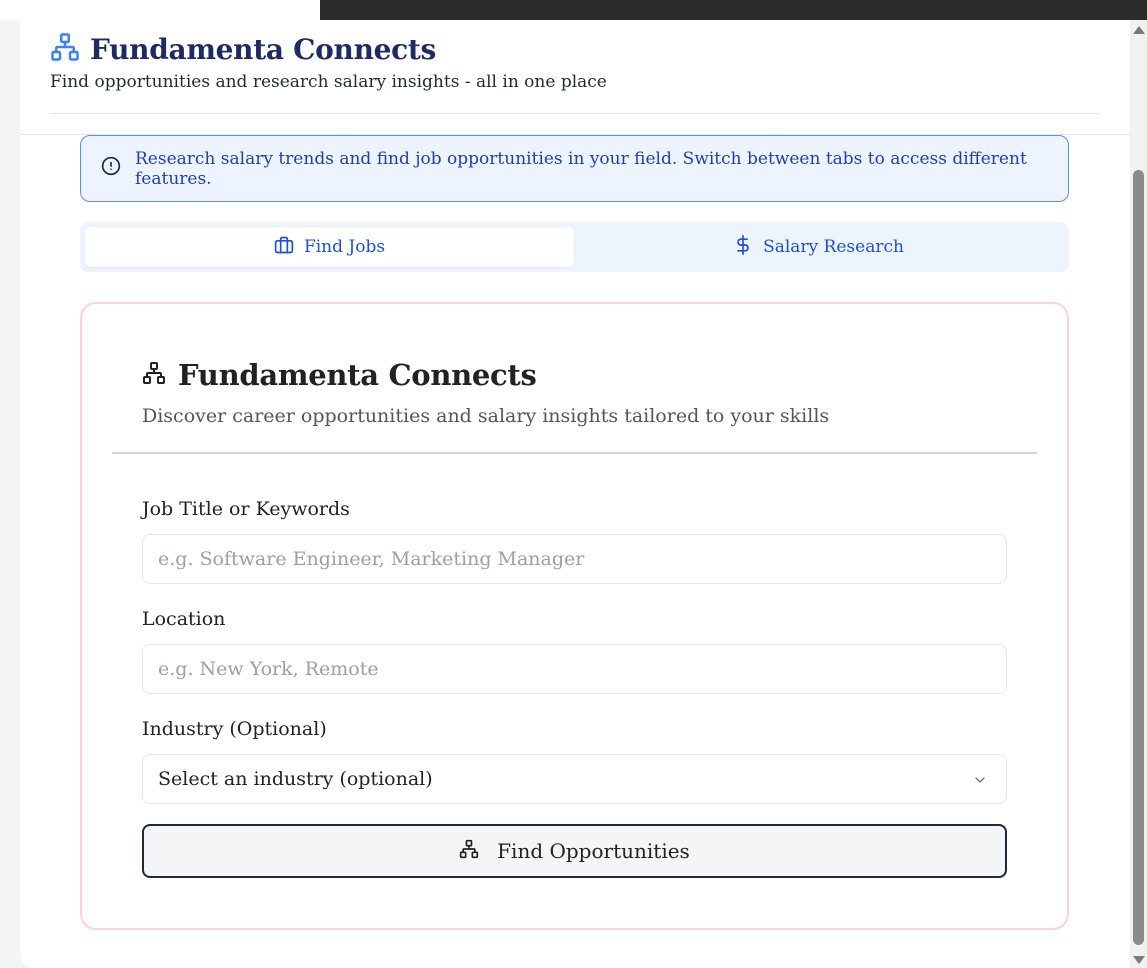  I want to click on dollar-icon, so click(743, 247).